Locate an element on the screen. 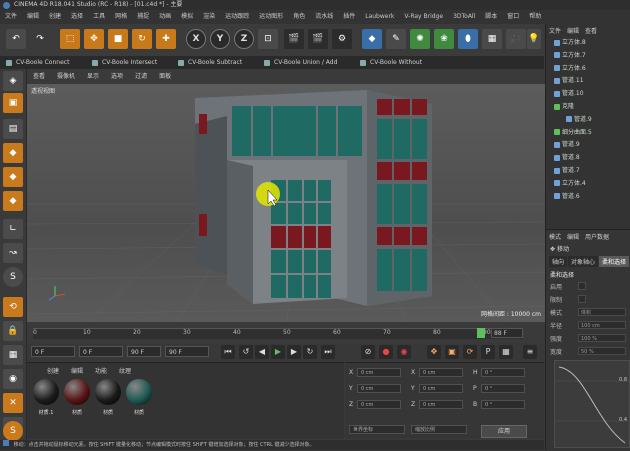  scale-mode-select: 缩放比例 is located at coordinates (439, 429).